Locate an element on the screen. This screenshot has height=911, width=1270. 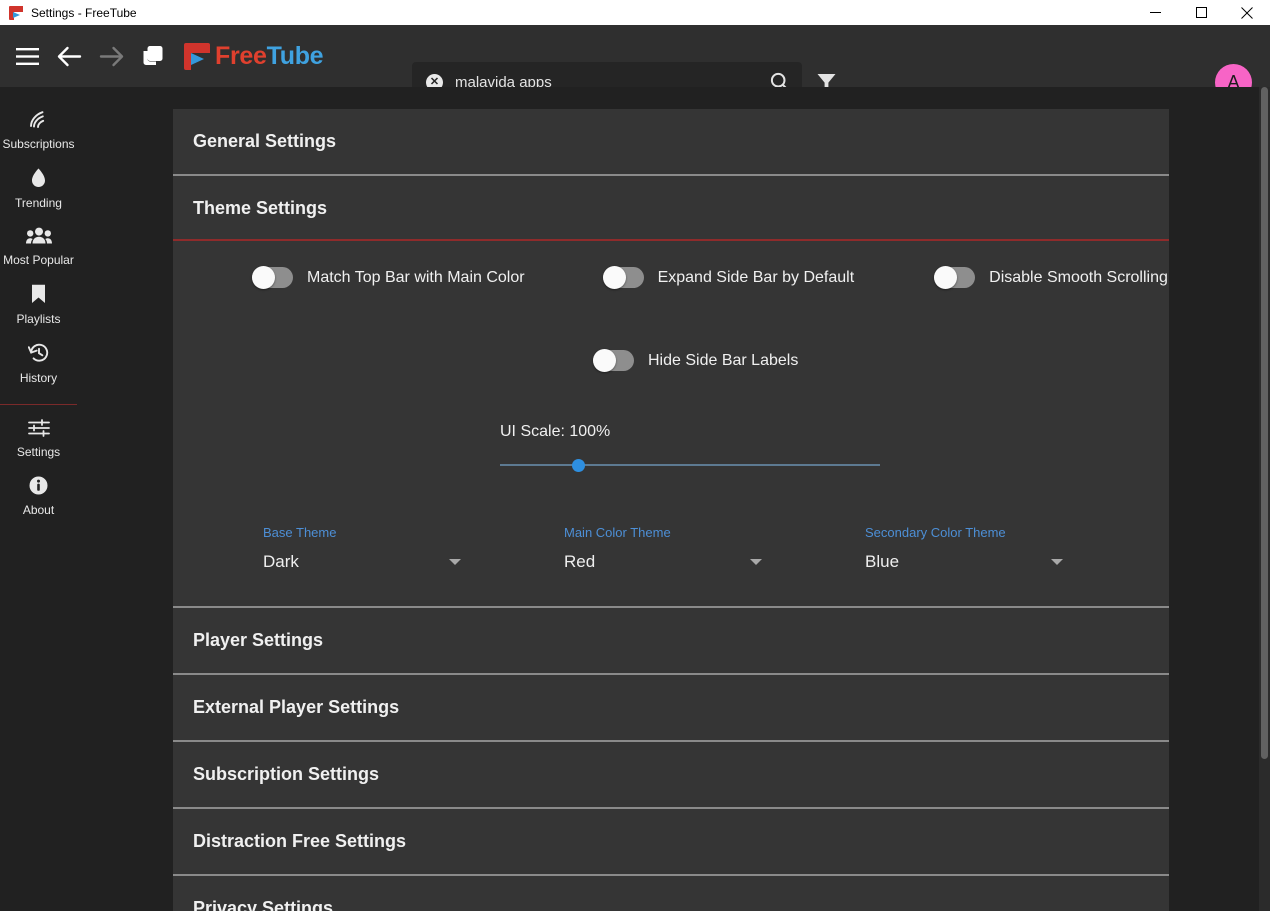
window-title: Settings - FreeTube is located at coordinates (84, 12).